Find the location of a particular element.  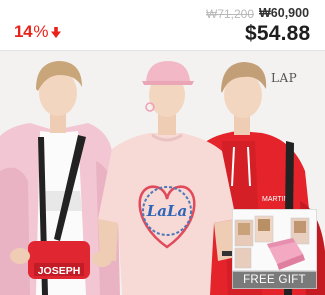

shirt-graphic-text: LaLa is located at coordinates (167, 211).